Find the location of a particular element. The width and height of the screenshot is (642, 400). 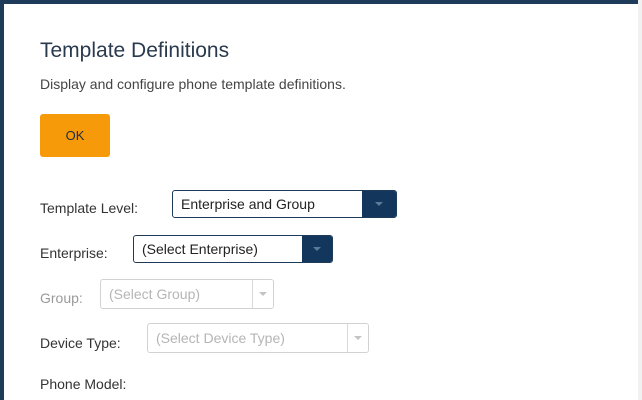

page-title: Template Definitions is located at coordinates (135, 50).